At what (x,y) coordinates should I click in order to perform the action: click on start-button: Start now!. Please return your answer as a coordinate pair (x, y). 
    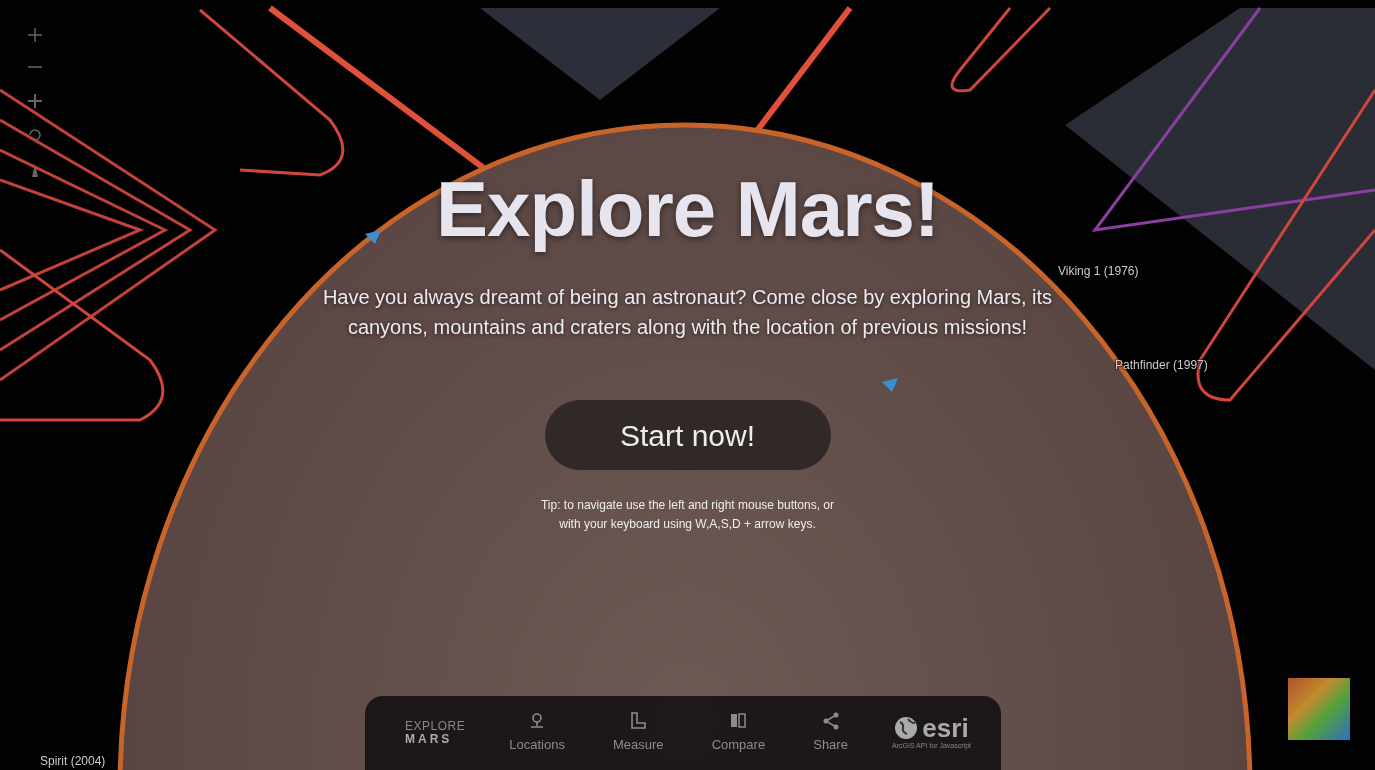
    Looking at the image, I should click on (687, 435).